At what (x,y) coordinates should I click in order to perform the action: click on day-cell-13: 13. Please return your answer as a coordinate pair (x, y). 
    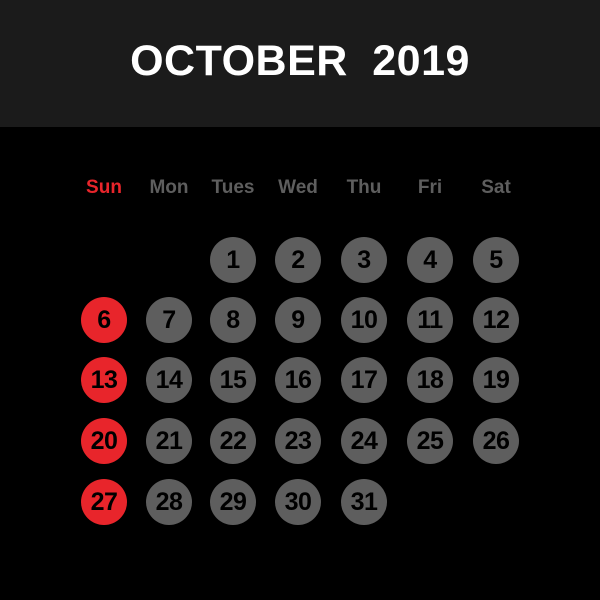
    Looking at the image, I should click on (104, 380).